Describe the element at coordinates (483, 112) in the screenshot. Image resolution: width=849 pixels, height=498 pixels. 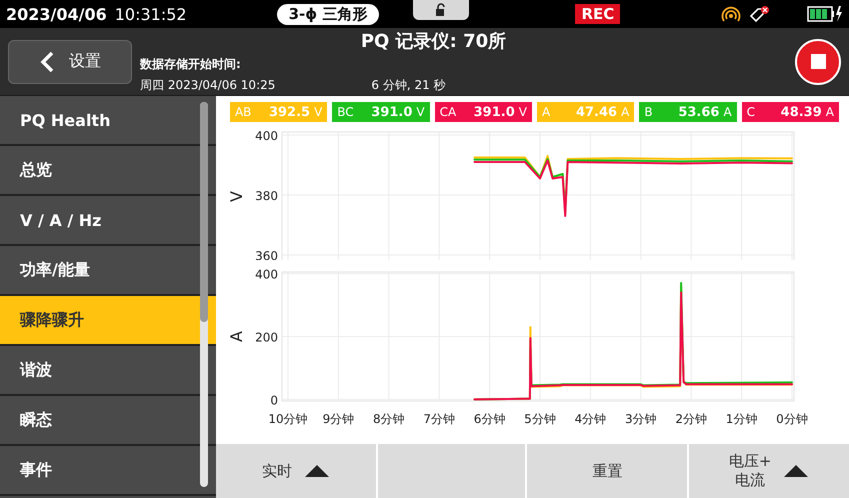
I see `reading-badge: CA 391.0 V` at that location.